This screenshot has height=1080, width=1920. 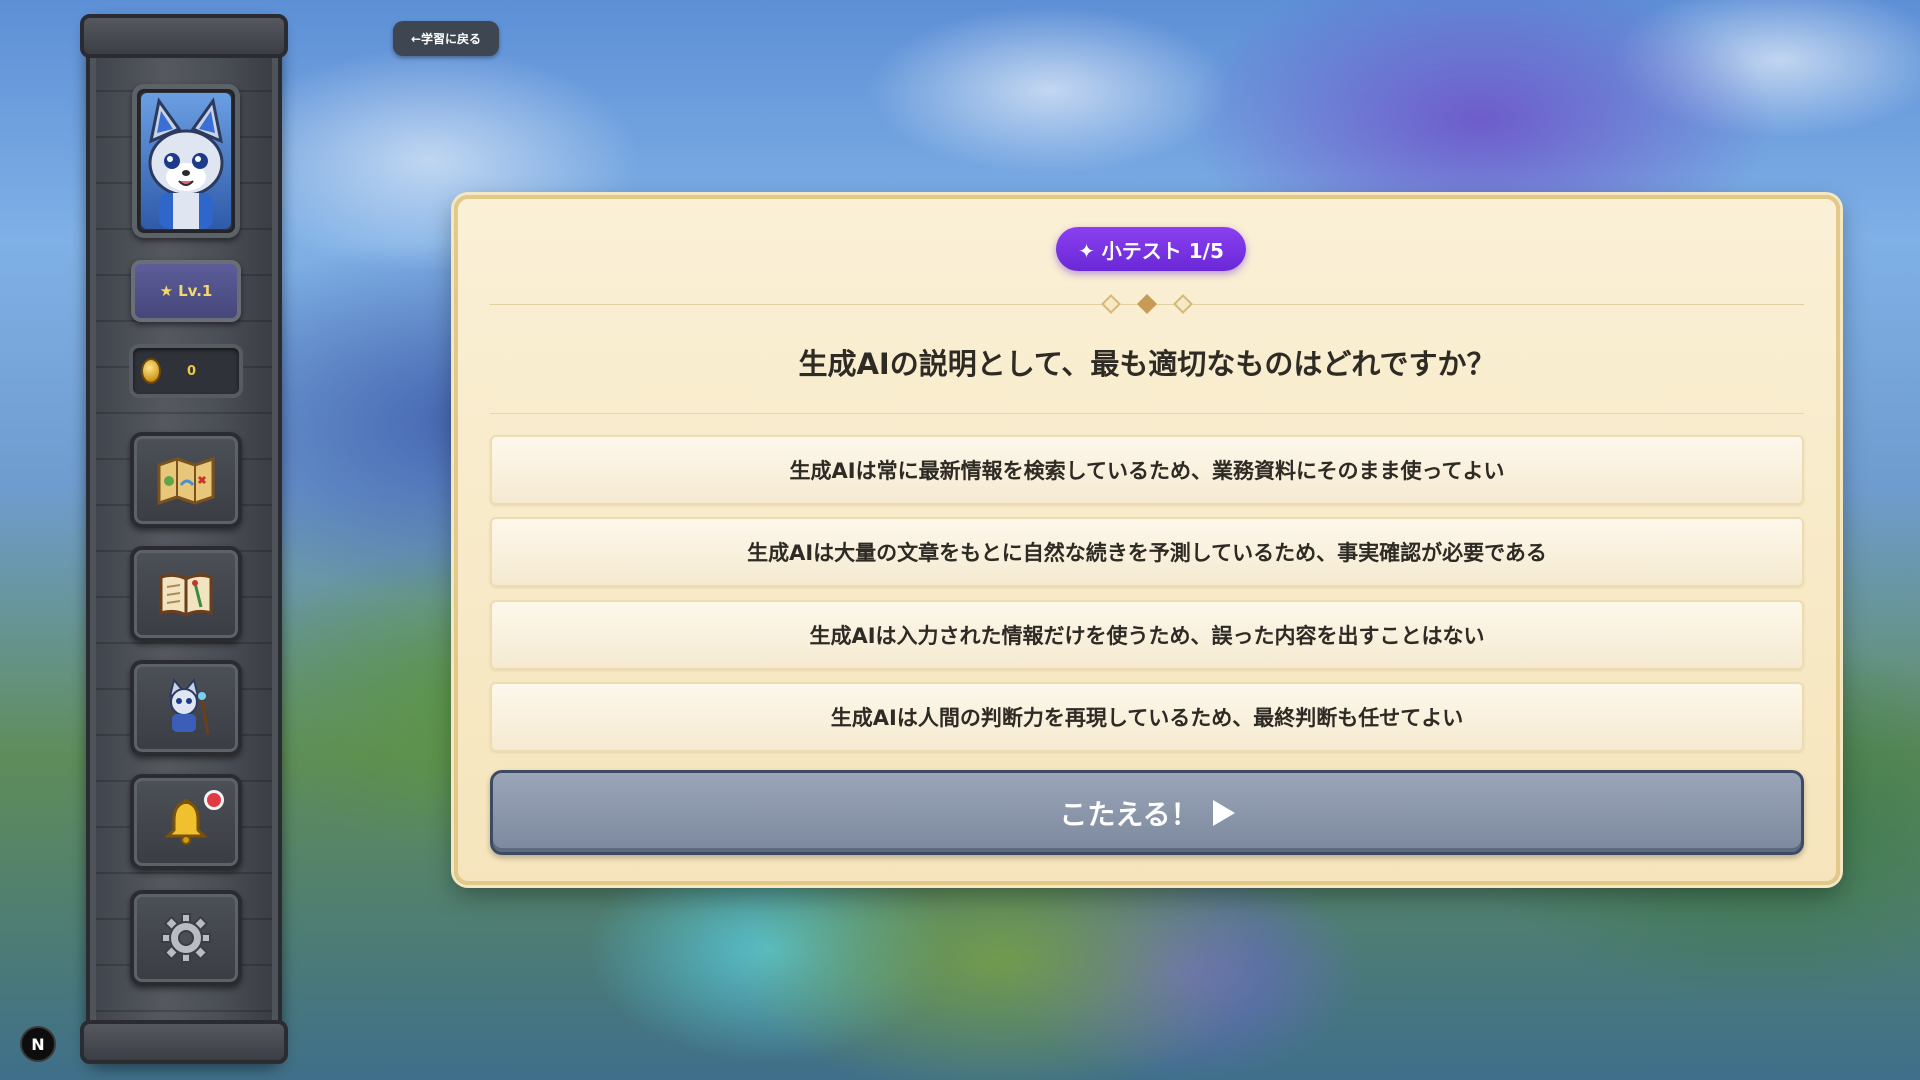 I want to click on coin-counter: 0, so click(x=186, y=371).